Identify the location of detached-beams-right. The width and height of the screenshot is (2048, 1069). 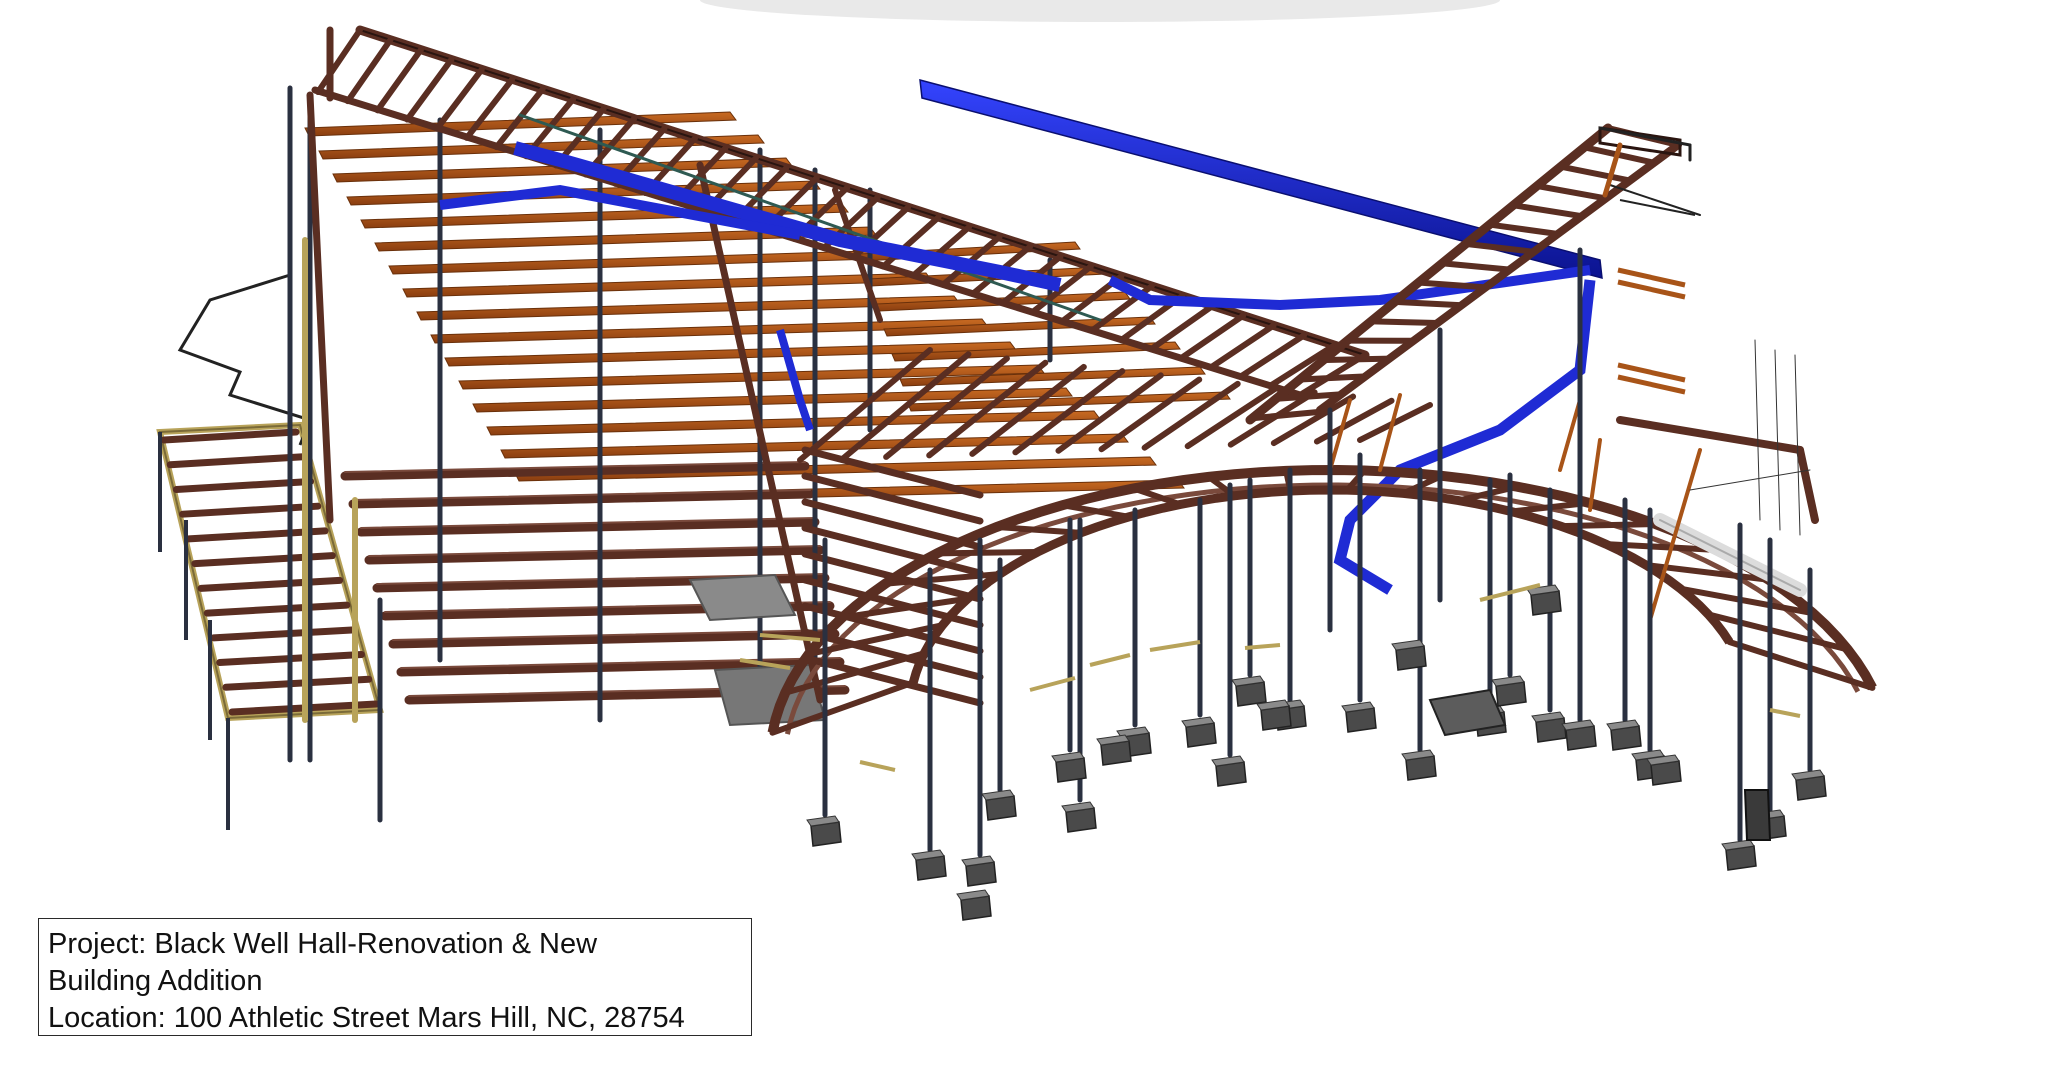
(1656, 297).